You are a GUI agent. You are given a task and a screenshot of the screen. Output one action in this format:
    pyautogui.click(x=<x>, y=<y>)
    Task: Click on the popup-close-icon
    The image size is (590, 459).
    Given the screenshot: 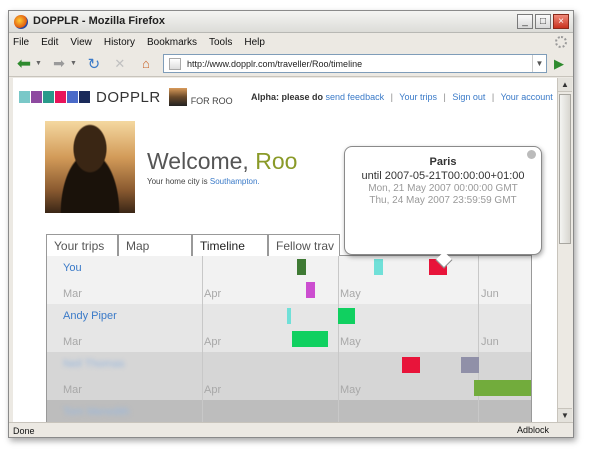 What is the action you would take?
    pyautogui.click(x=531, y=154)
    